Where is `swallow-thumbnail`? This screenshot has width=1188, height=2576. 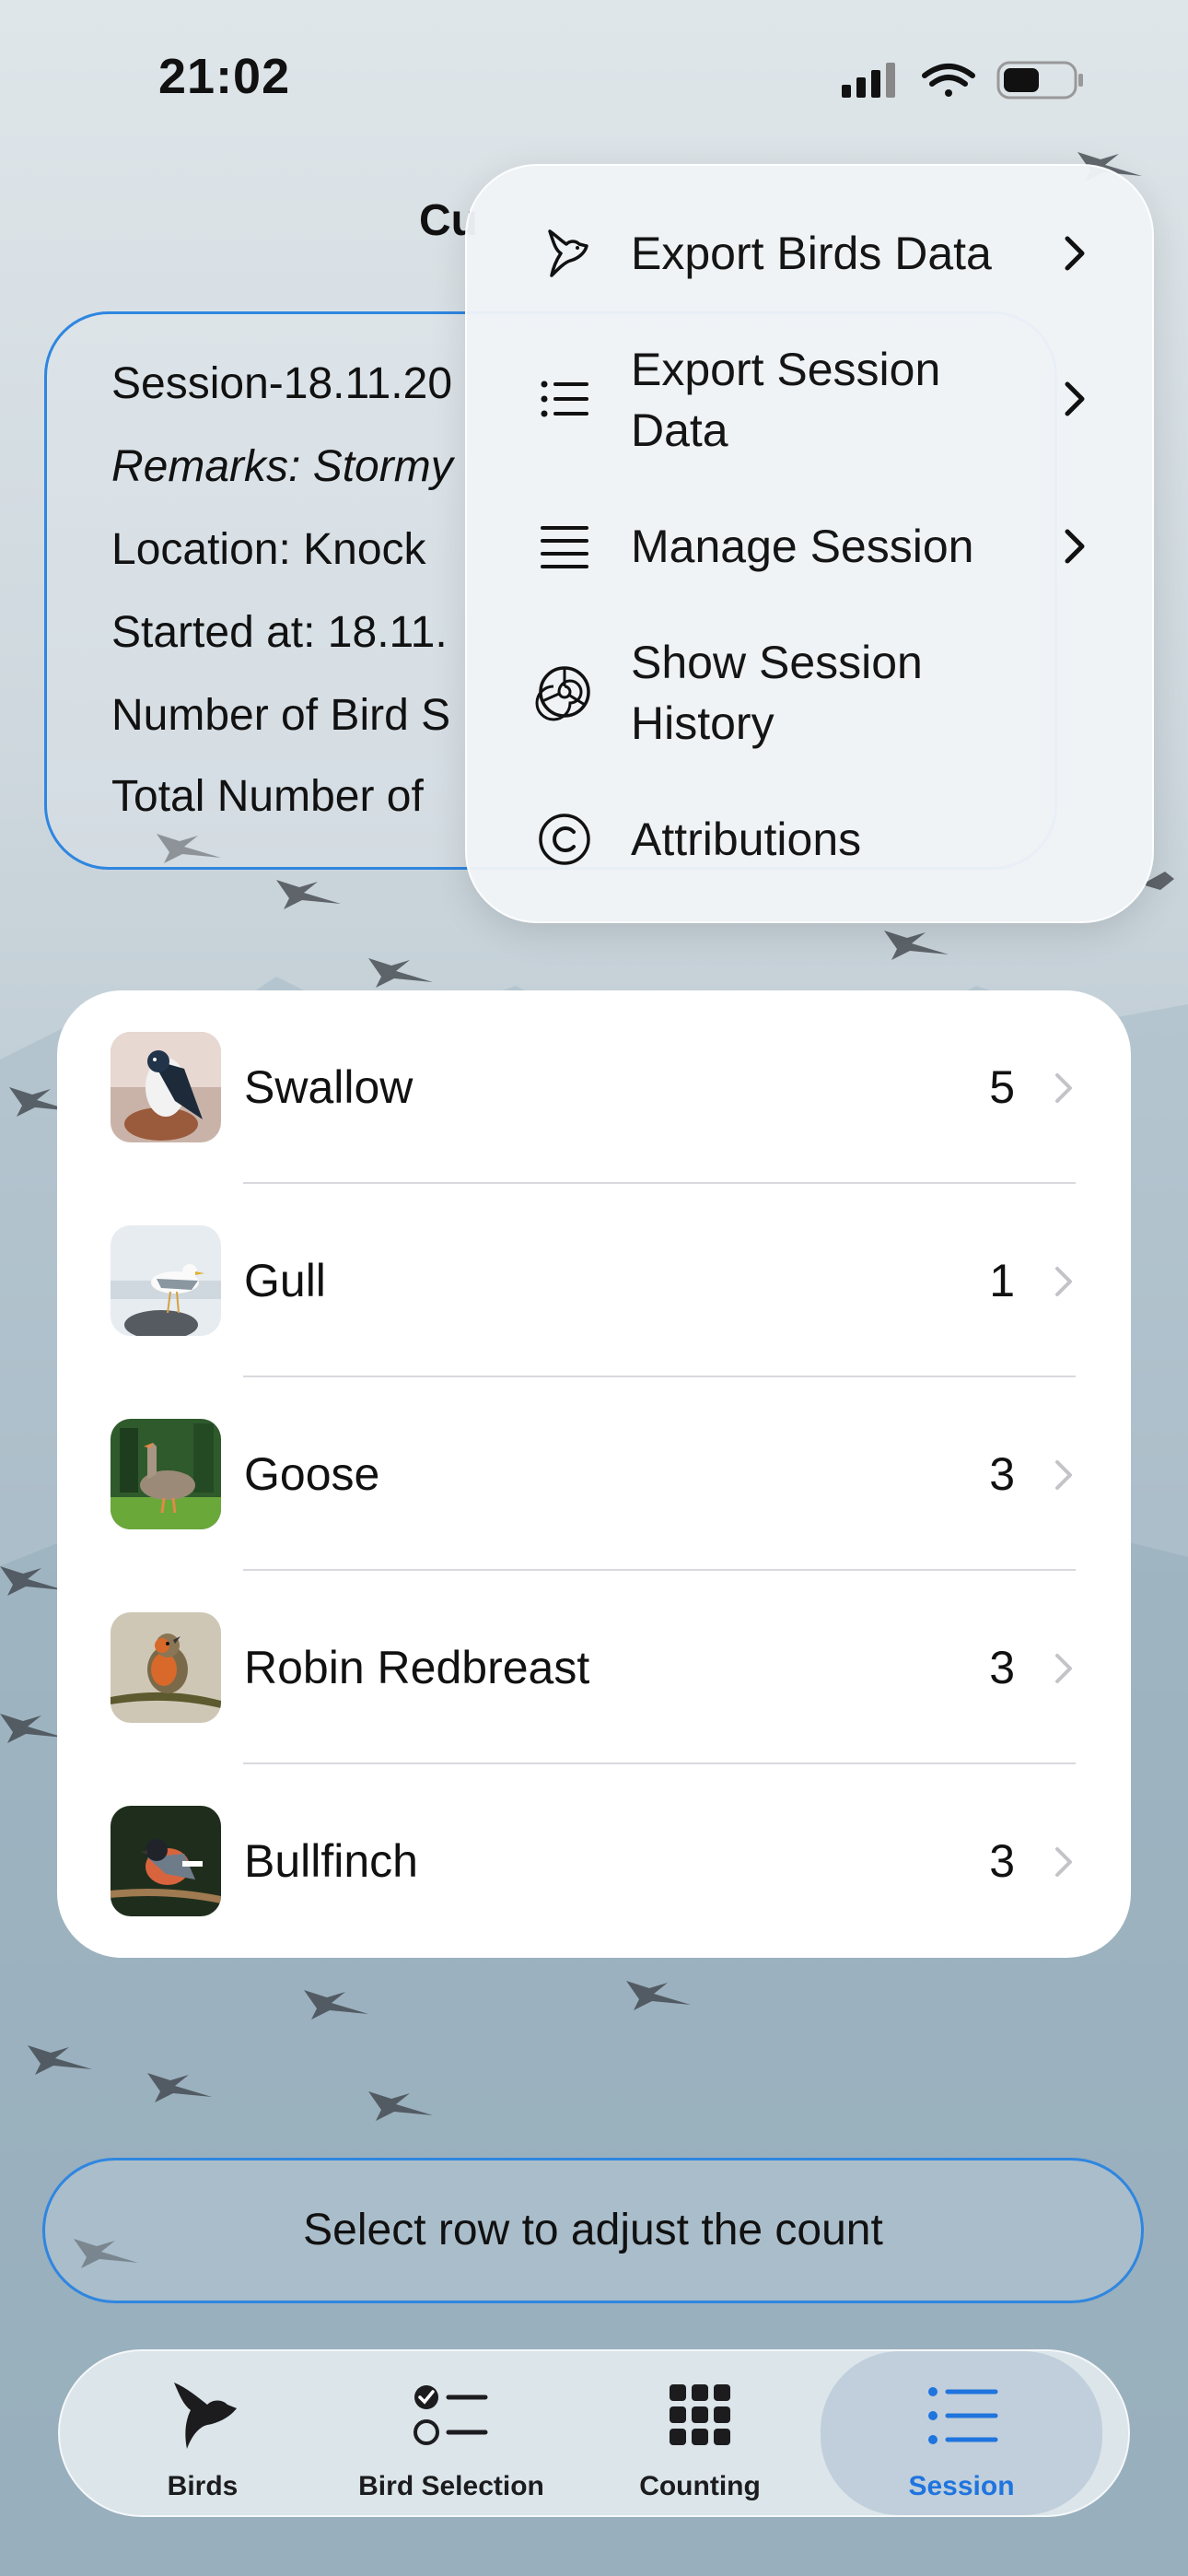
swallow-thumbnail is located at coordinates (166, 1087).